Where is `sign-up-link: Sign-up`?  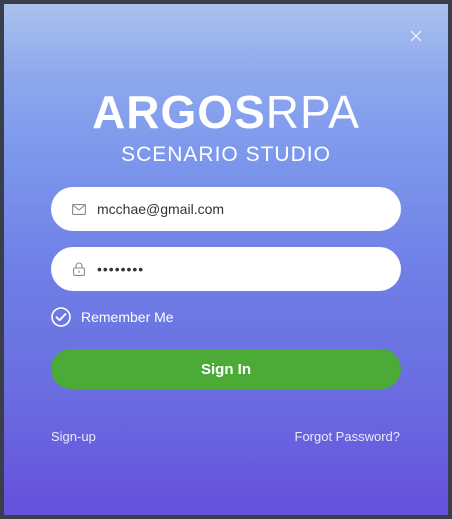
sign-up-link: Sign-up is located at coordinates (73, 436).